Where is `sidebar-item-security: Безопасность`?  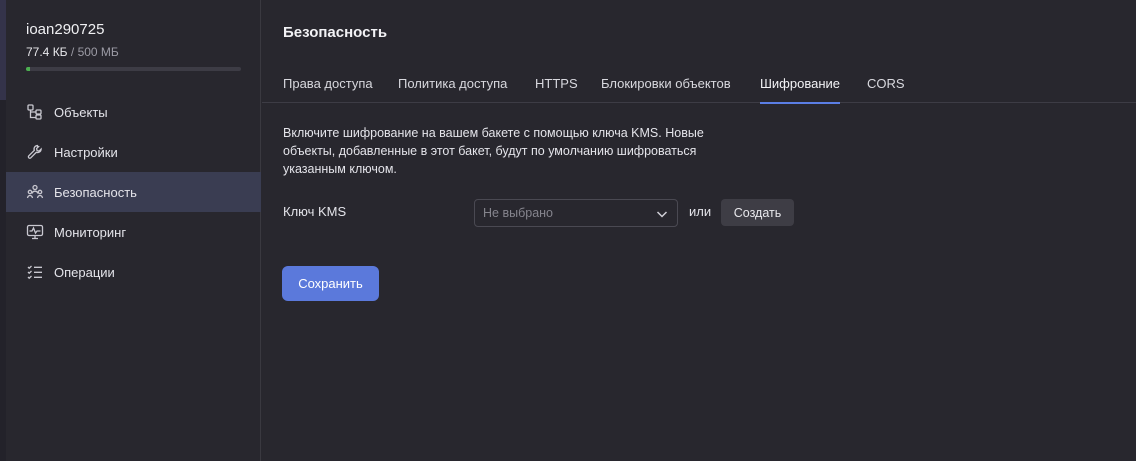
sidebar-item-security: Безопасность is located at coordinates (133, 192).